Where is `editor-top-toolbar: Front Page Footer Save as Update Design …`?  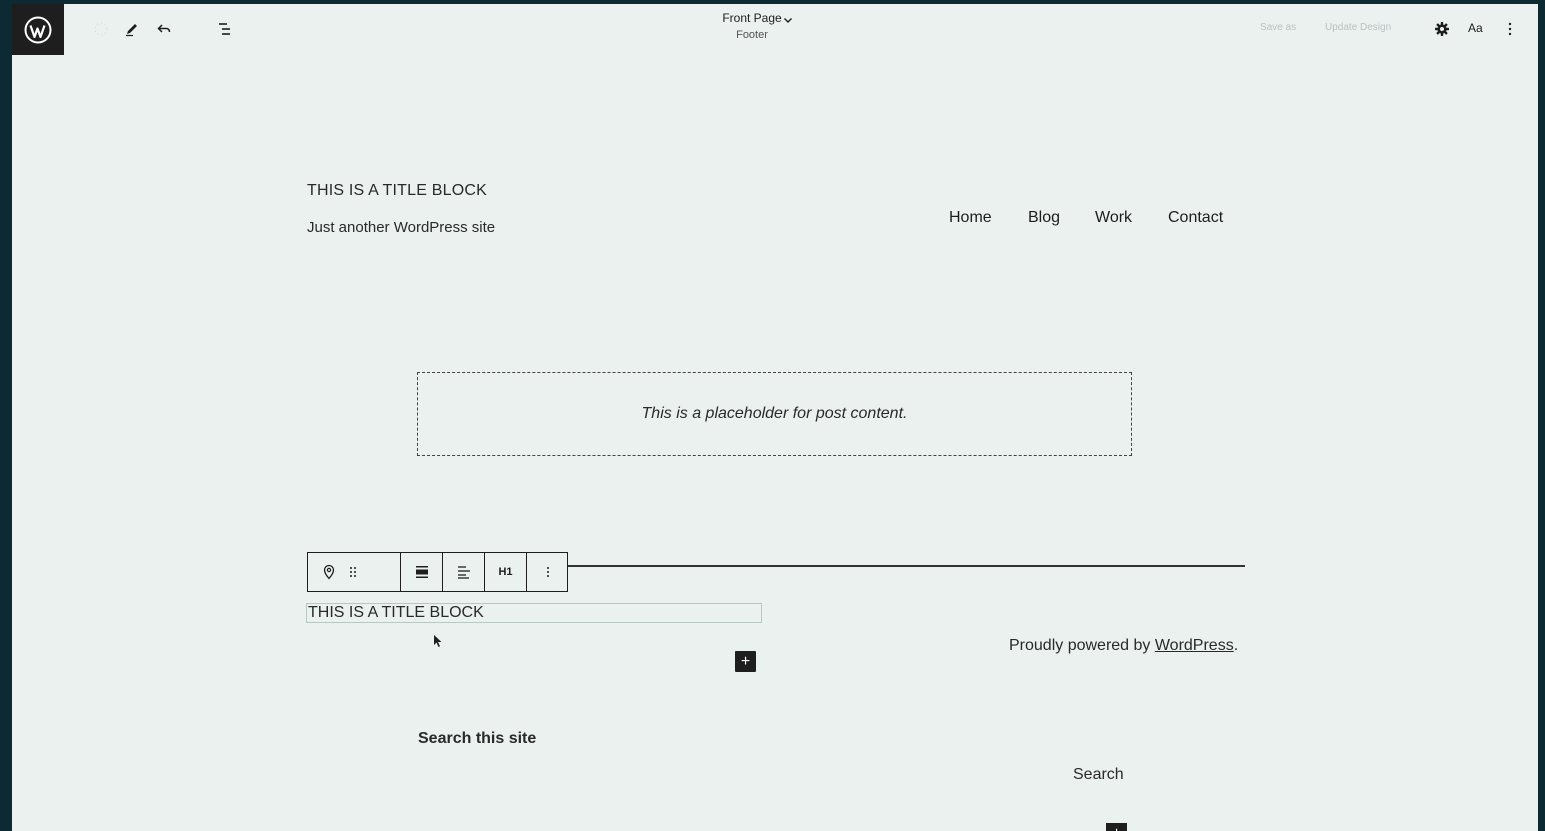 editor-top-toolbar: Front Page Footer Save as Update Design … is located at coordinates (775, 30).